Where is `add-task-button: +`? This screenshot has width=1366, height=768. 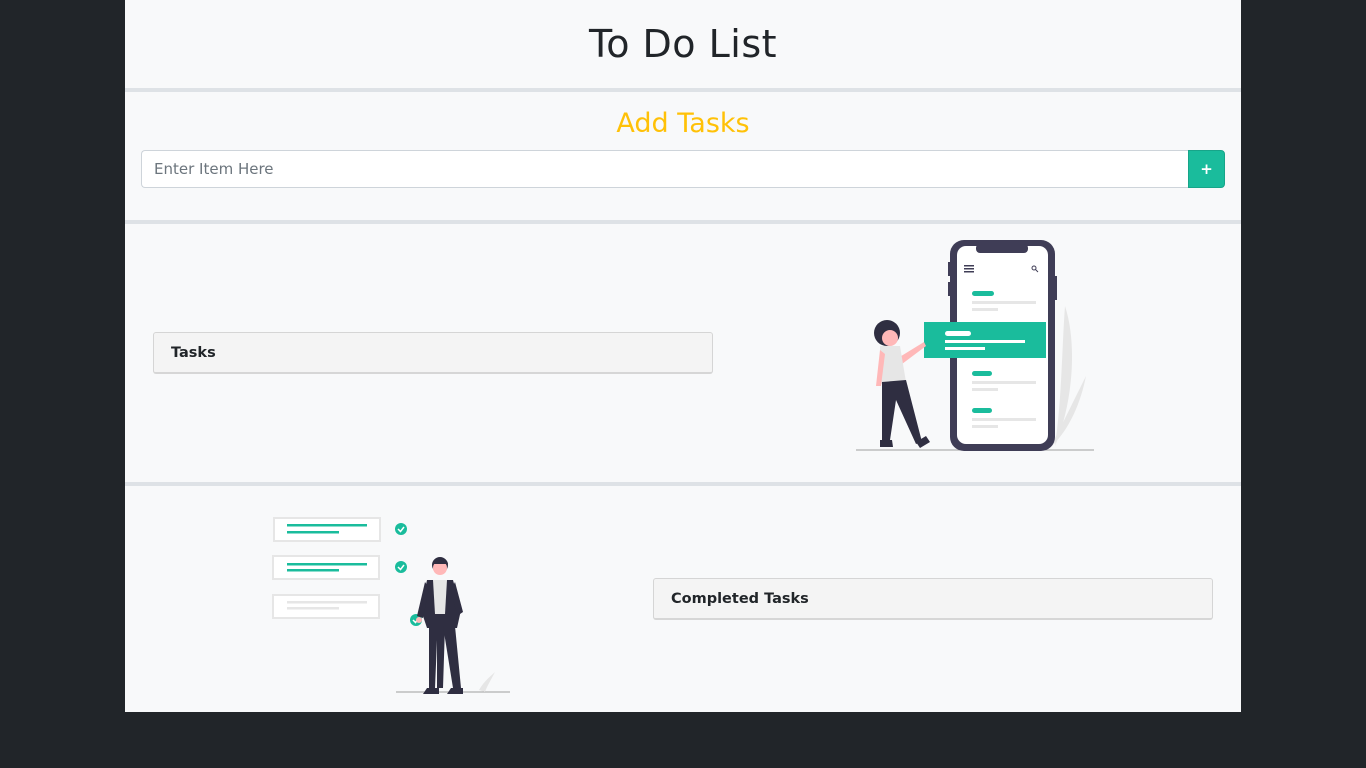
add-task-button: + is located at coordinates (1206, 169).